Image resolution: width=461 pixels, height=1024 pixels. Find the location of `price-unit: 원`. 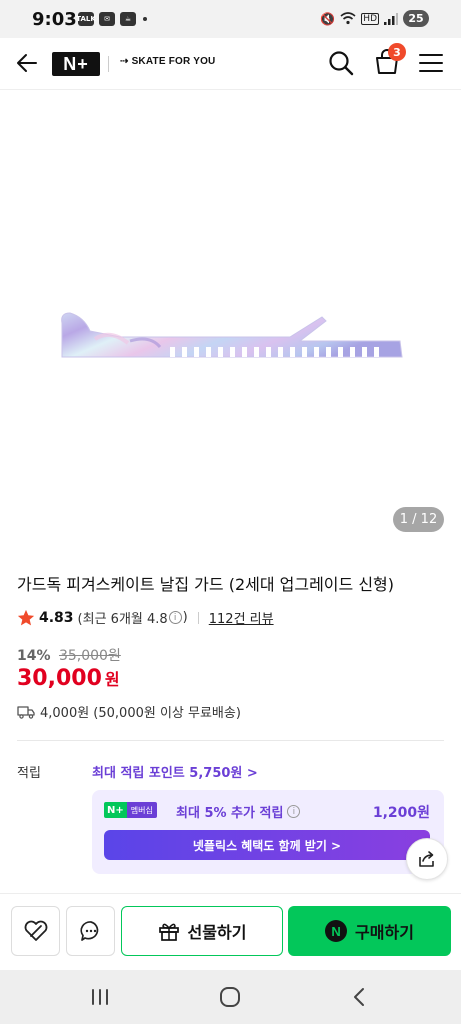

price-unit: 원 is located at coordinates (112, 679).